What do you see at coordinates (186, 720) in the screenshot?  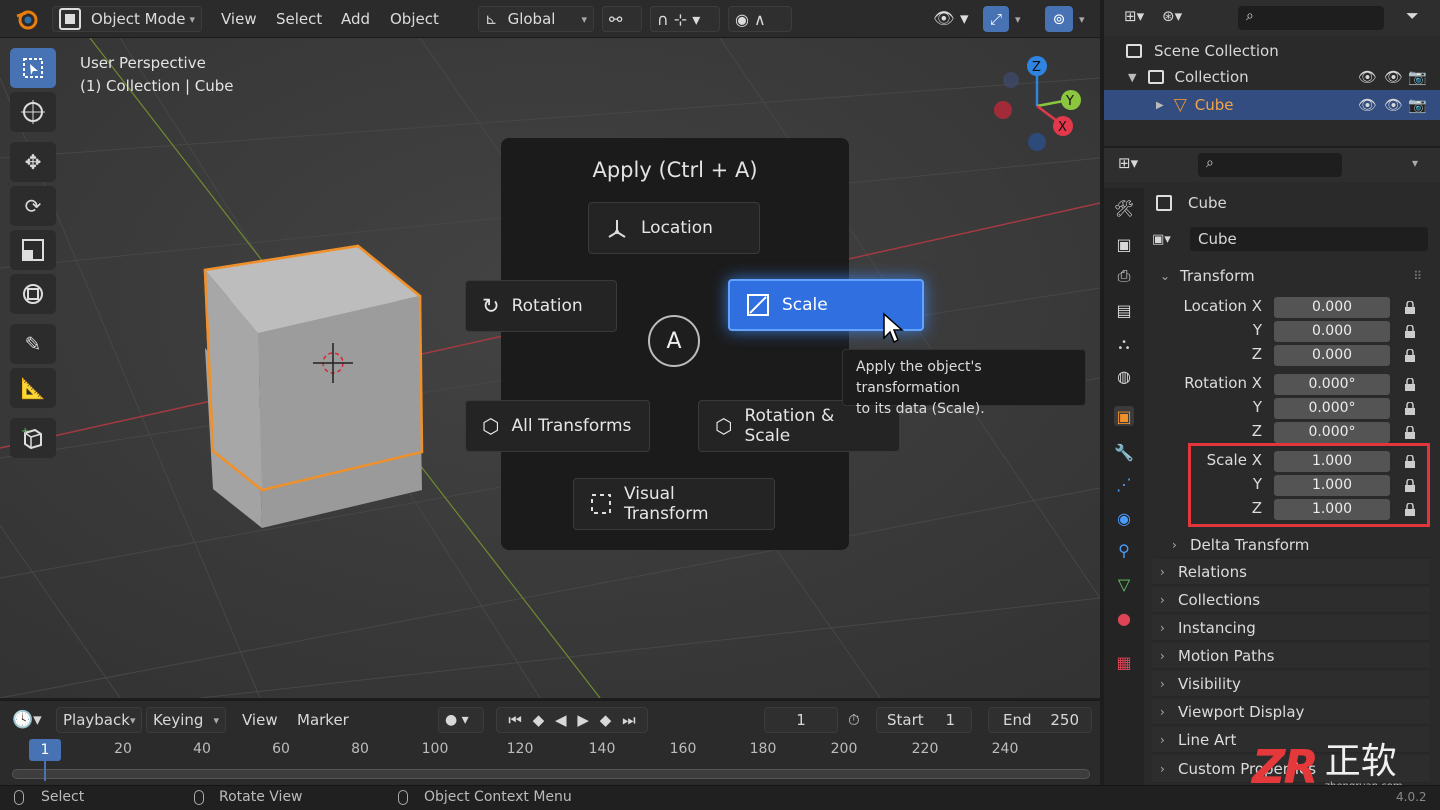 I see `keying-menu: Keying ▾` at bounding box center [186, 720].